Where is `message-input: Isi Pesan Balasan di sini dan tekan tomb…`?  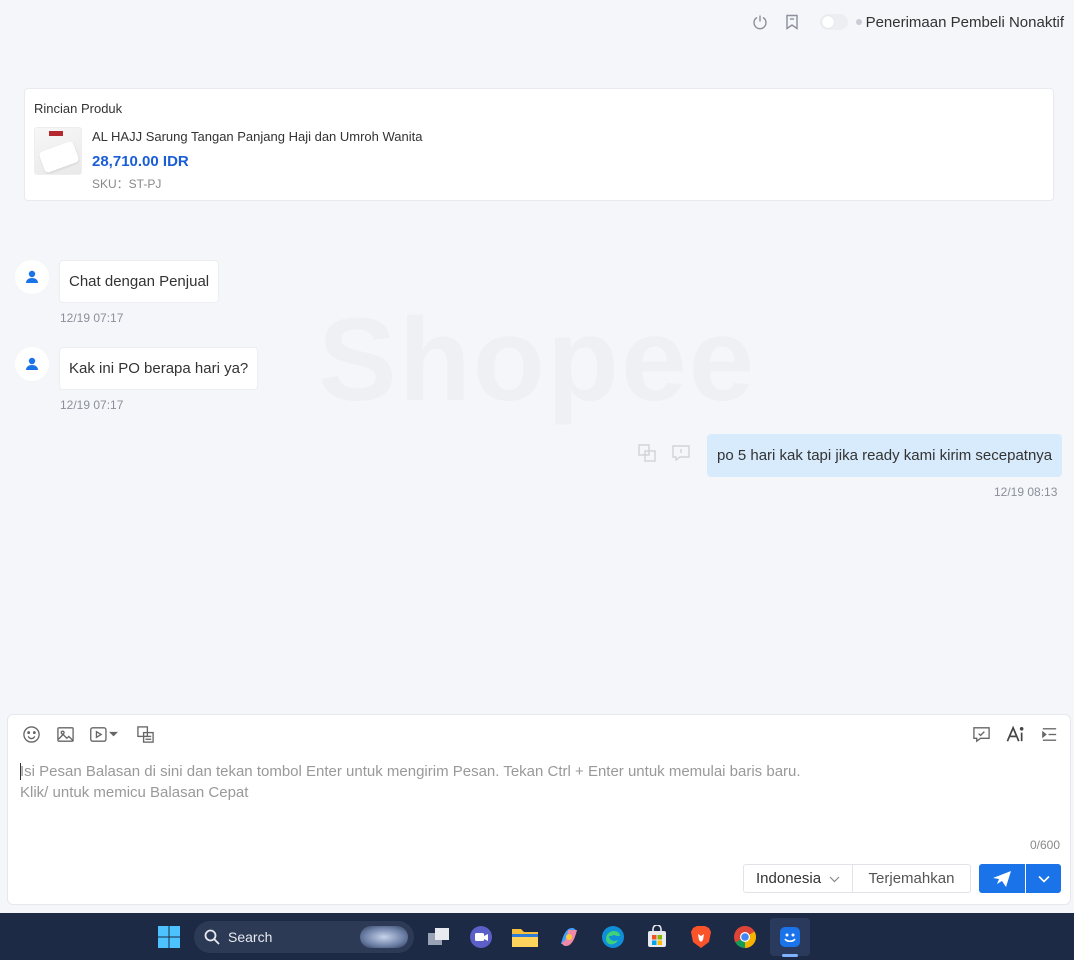 message-input: Isi Pesan Balasan di sini dan tekan tomb… is located at coordinates (410, 782).